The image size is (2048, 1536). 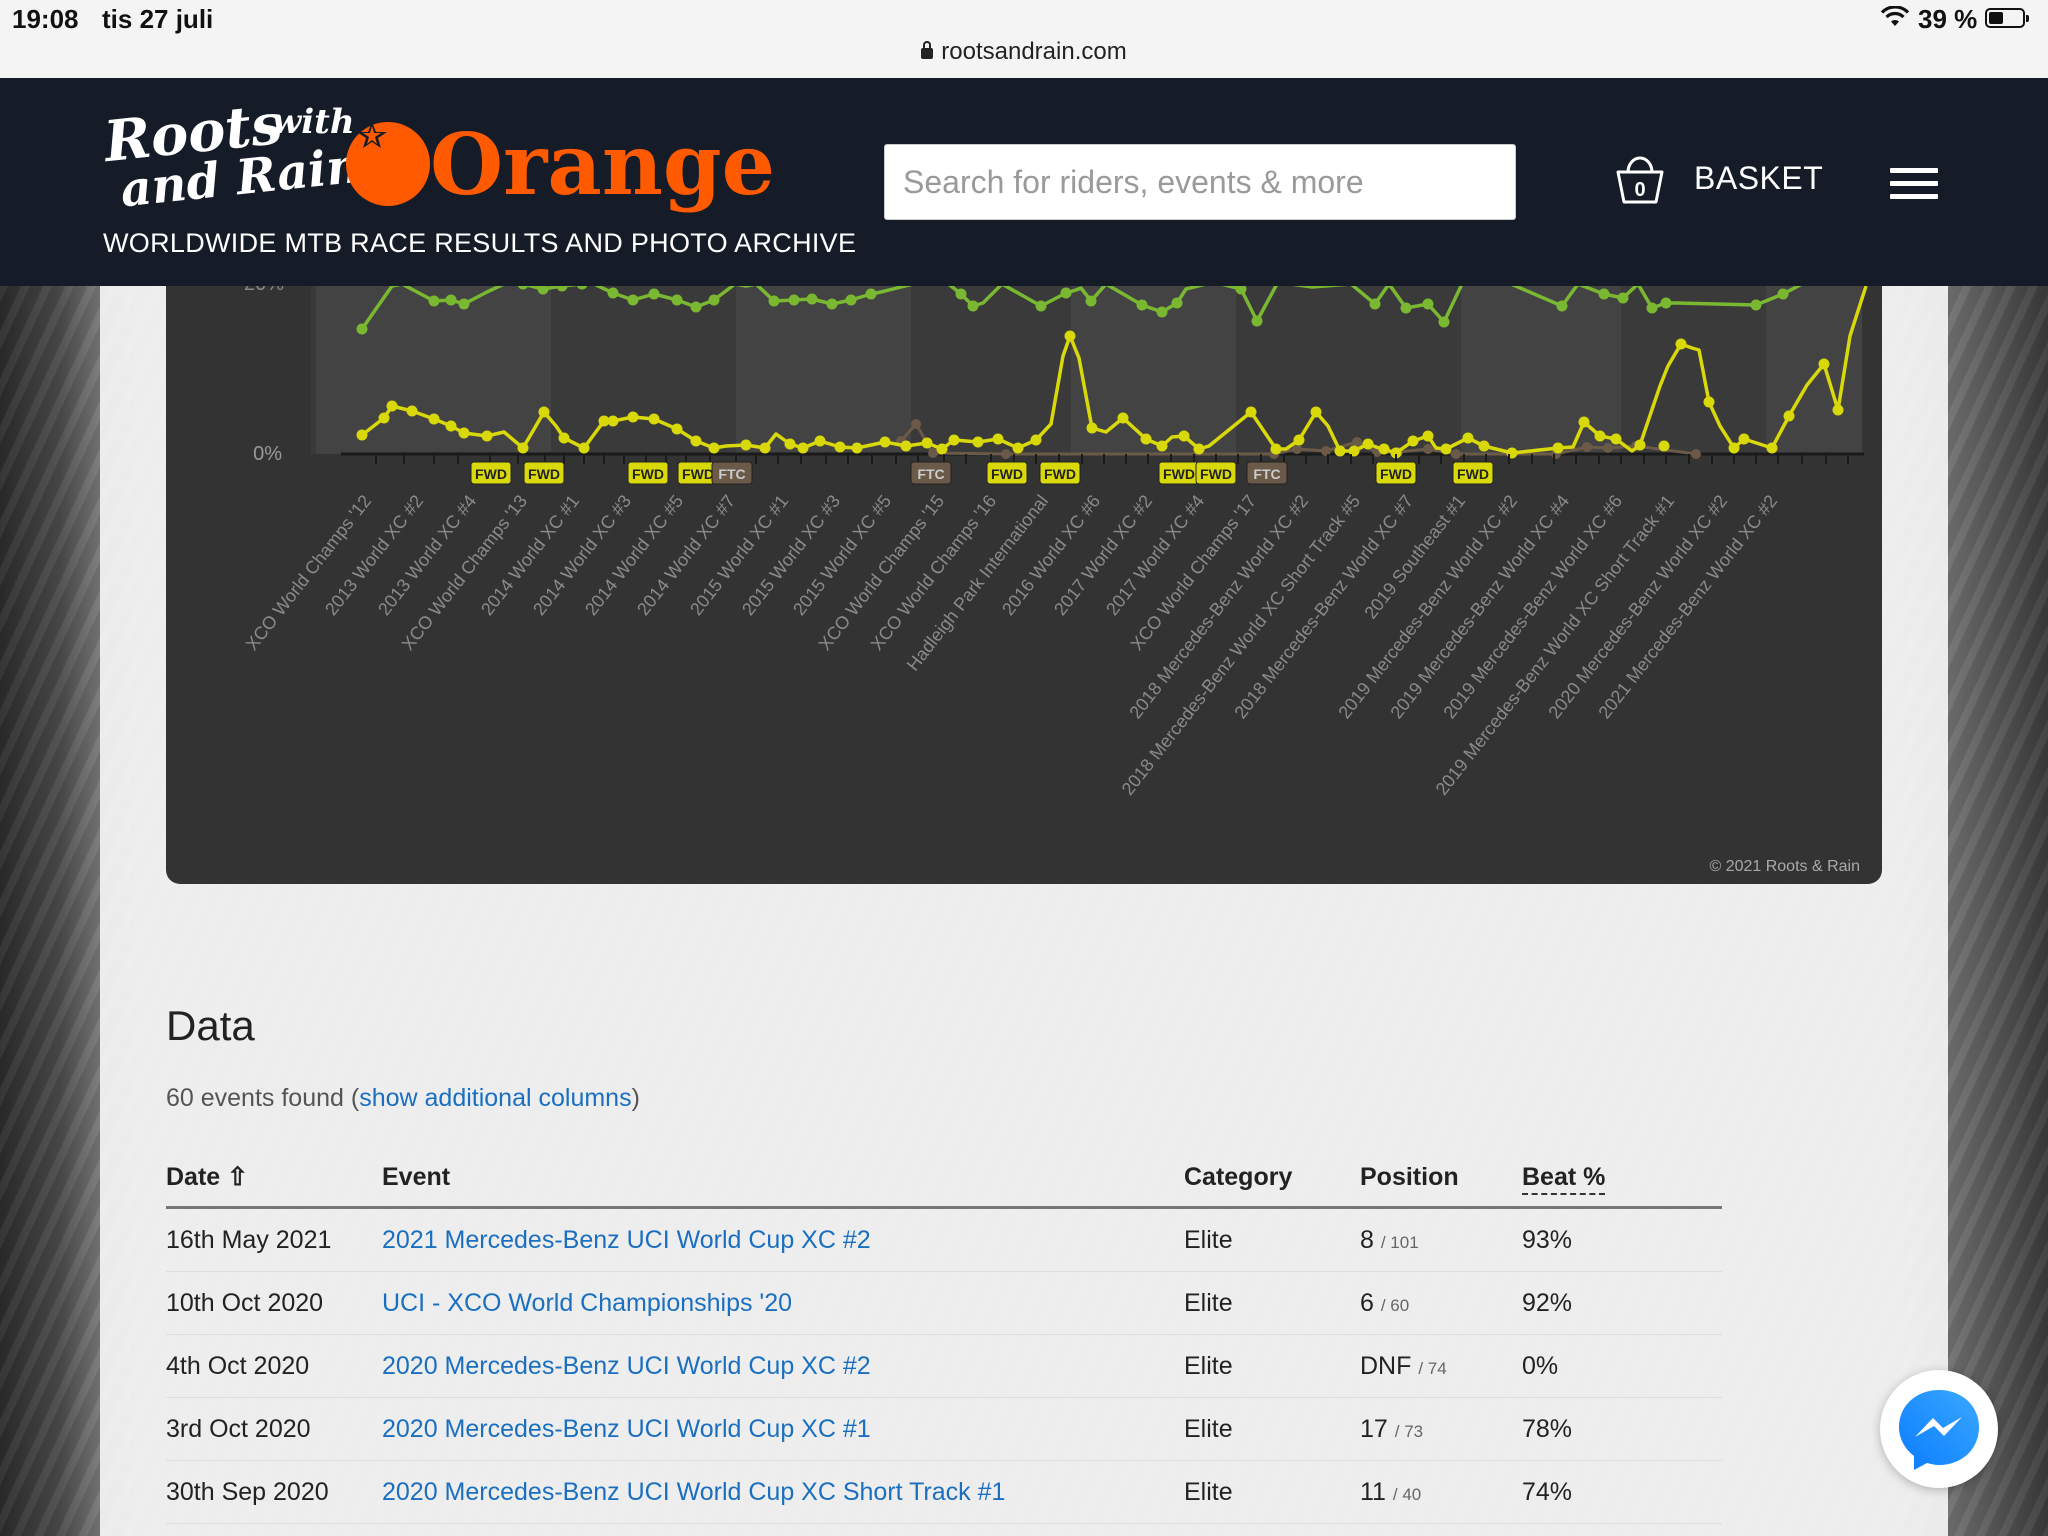 I want to click on x-tick-label: 2014 World XC #7, so click(x=686, y=555).